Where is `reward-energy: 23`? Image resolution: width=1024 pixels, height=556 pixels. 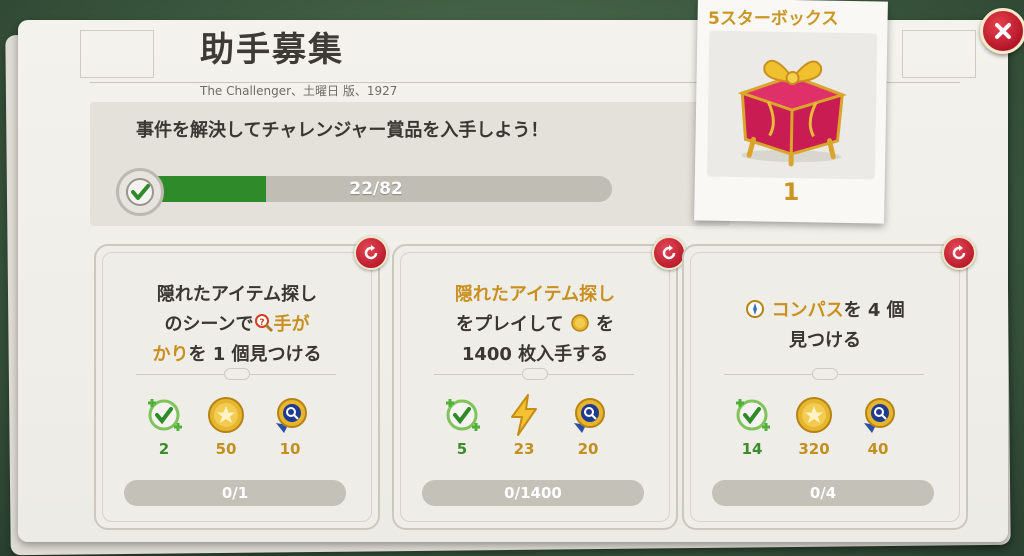 reward-energy: 23 is located at coordinates (524, 425).